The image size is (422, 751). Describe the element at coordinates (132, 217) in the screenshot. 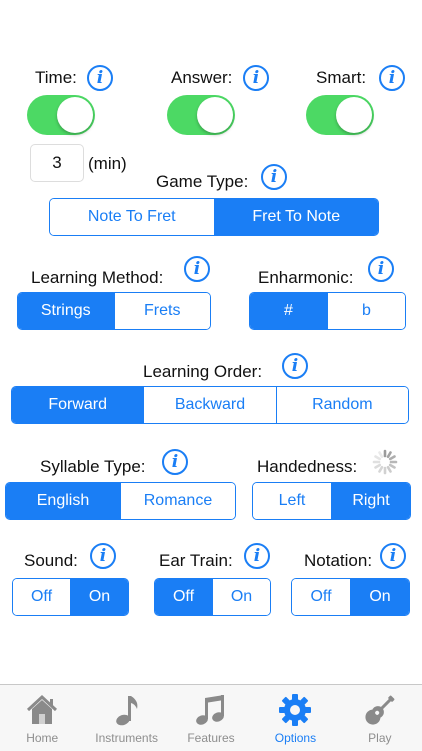

I see `game-type-option-note-to-fret: Note To Fret` at that location.